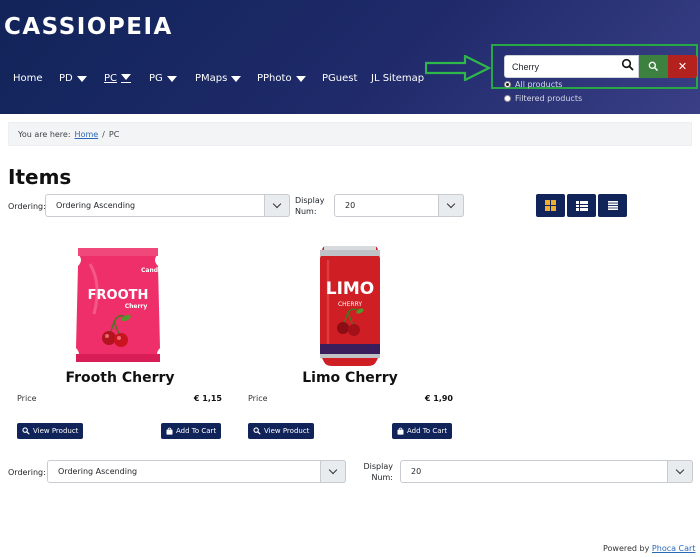 The height and width of the screenshot is (557, 700). I want to click on nav-label: PGuest, so click(340, 78).